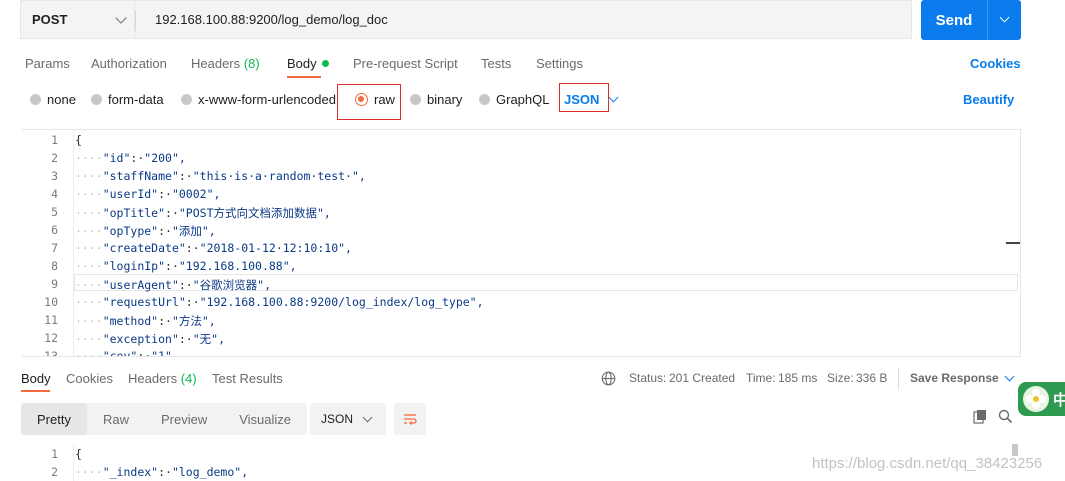 This screenshot has width=1065, height=481. I want to click on body-format-select: JSON, so click(581, 99).